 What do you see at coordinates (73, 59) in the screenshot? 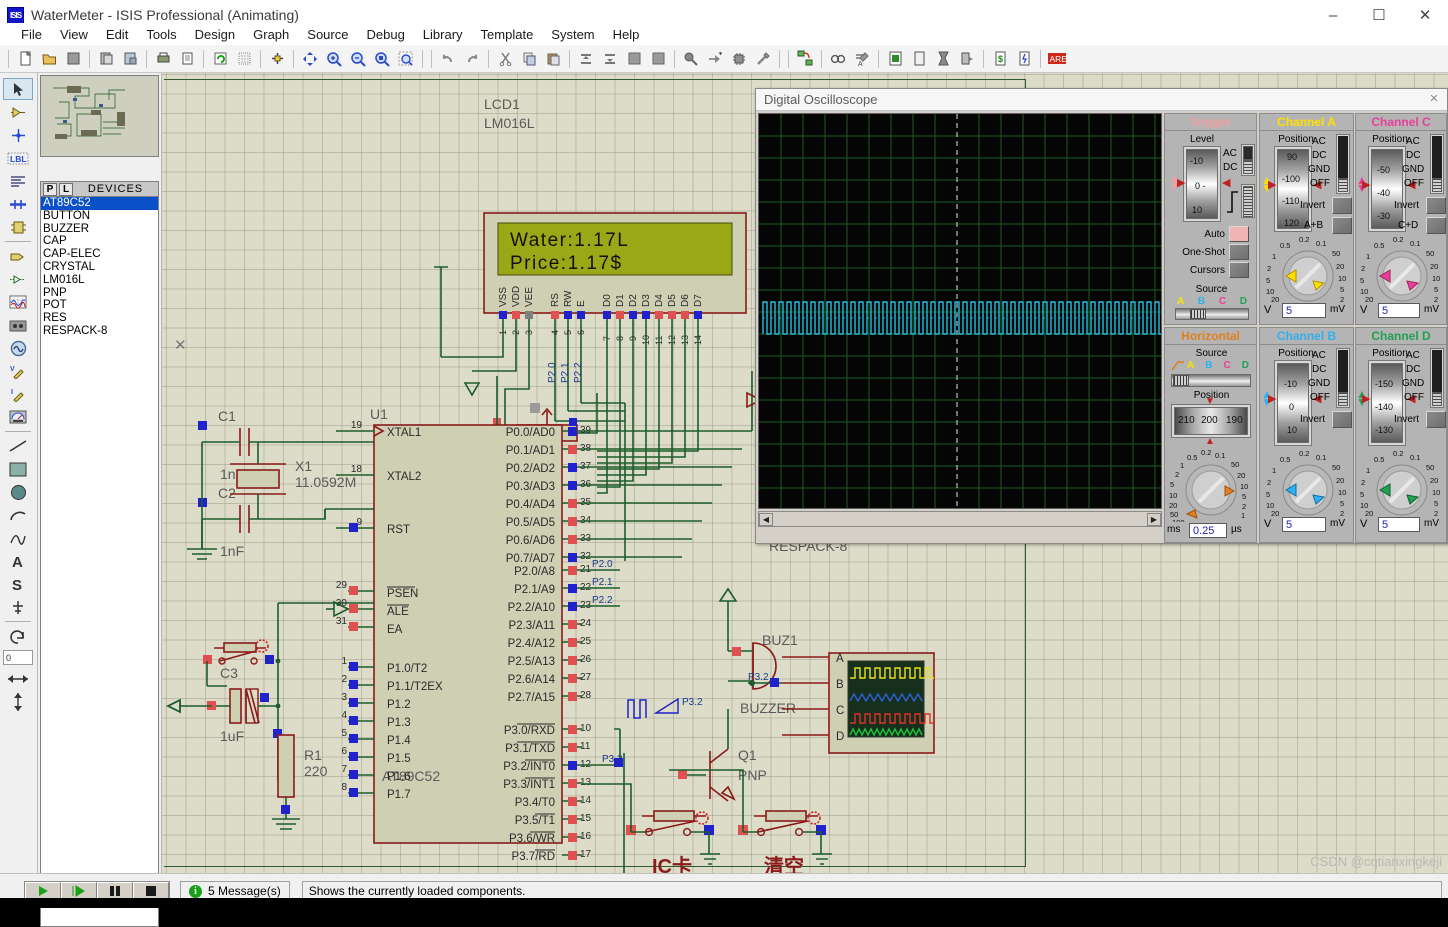
I see `save-icon` at bounding box center [73, 59].